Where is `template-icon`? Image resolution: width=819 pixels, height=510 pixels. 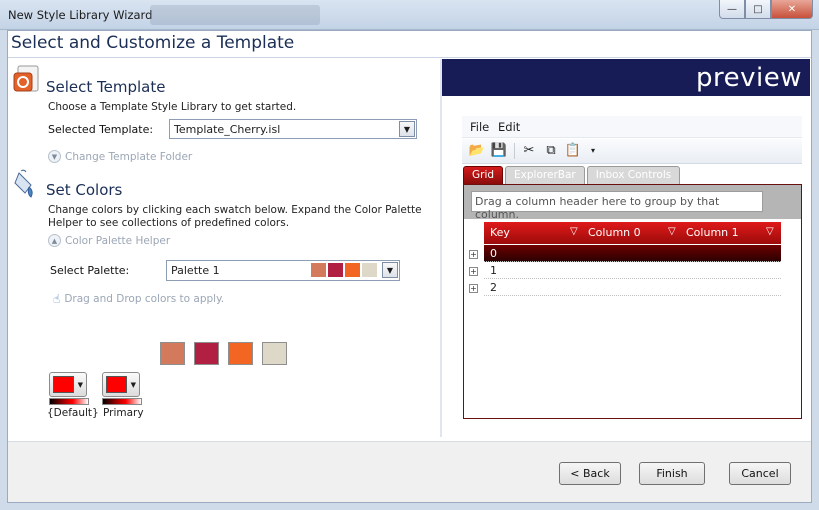 template-icon is located at coordinates (26, 78).